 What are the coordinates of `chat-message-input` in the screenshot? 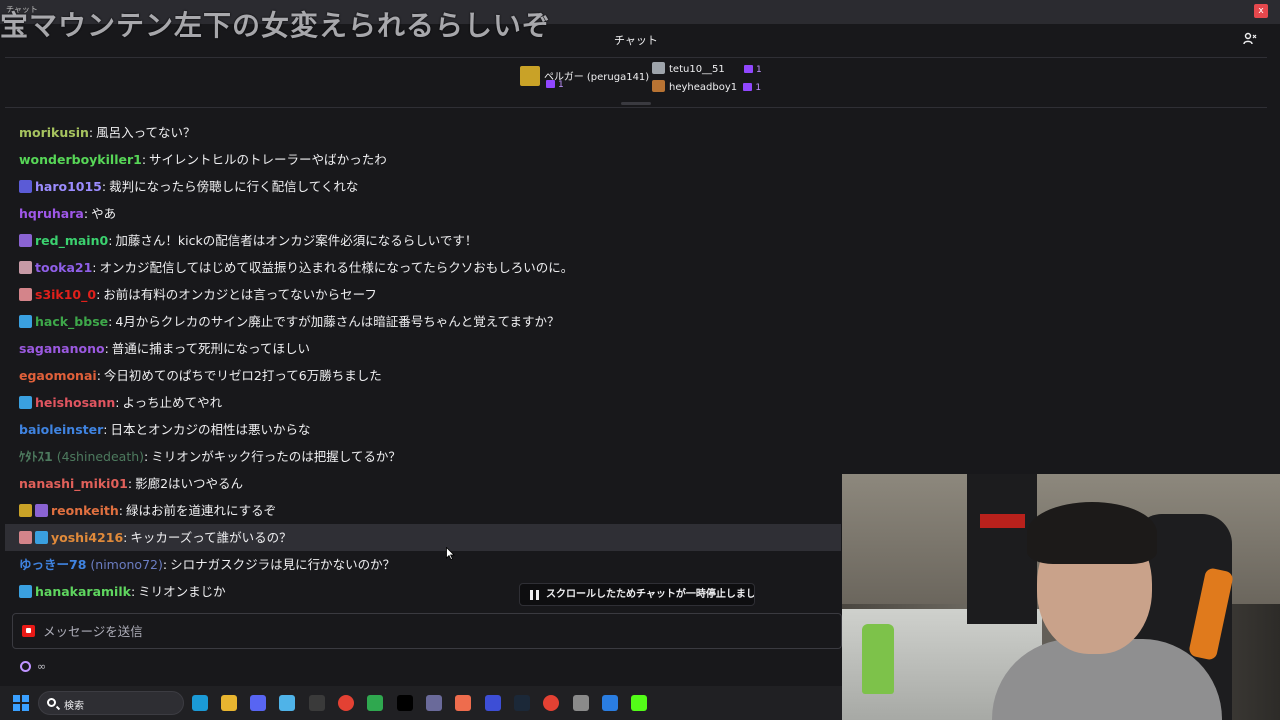 It's located at (433, 631).